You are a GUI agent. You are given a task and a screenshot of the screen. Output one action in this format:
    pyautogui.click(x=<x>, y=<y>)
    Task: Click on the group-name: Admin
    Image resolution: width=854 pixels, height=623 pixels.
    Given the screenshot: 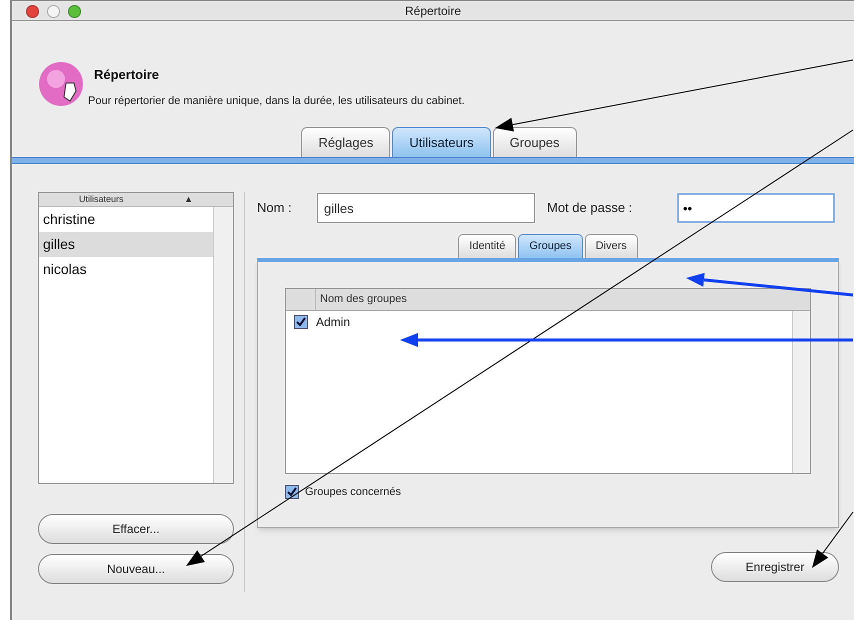 What is the action you would take?
    pyautogui.click(x=333, y=322)
    